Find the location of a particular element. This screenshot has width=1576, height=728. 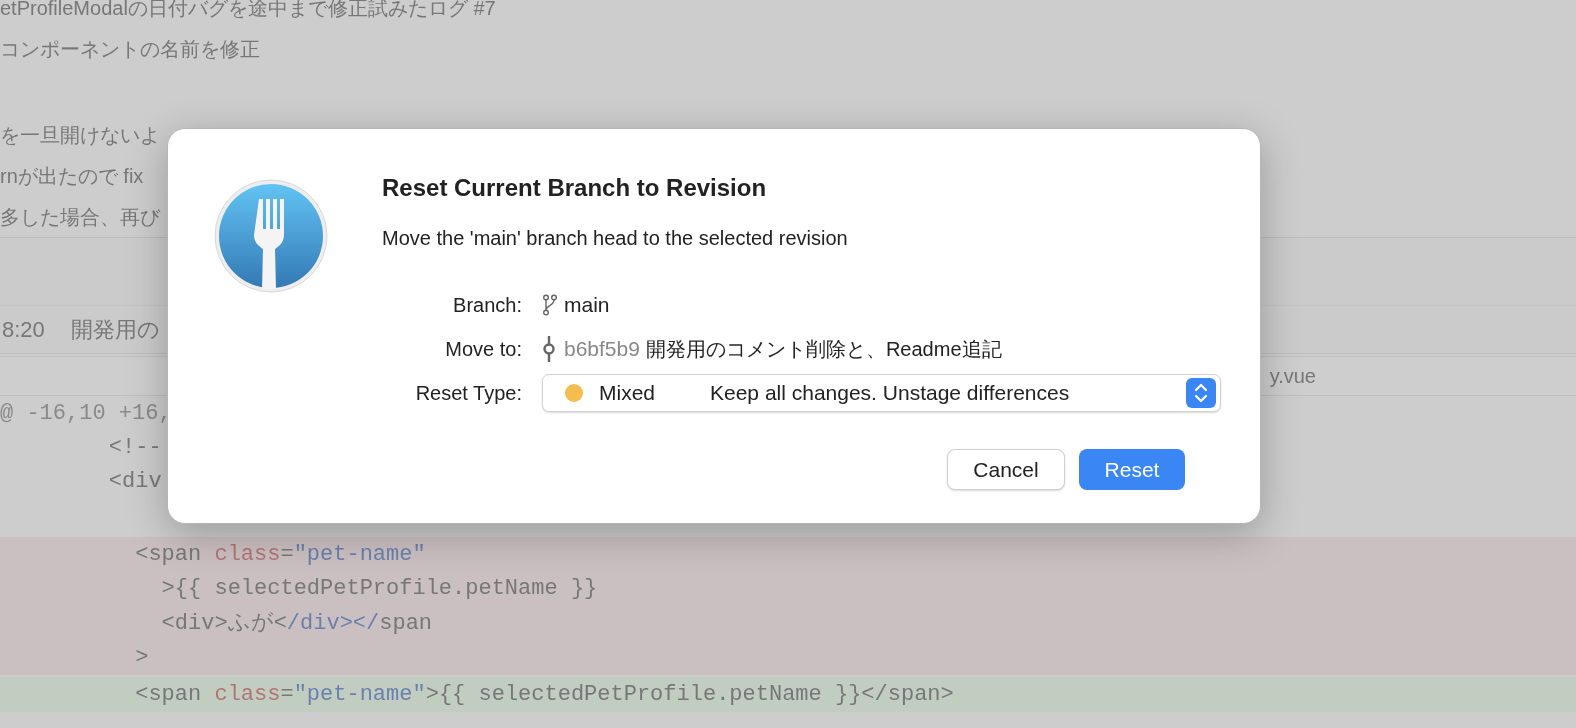

fork-icon is located at coordinates (271, 236).